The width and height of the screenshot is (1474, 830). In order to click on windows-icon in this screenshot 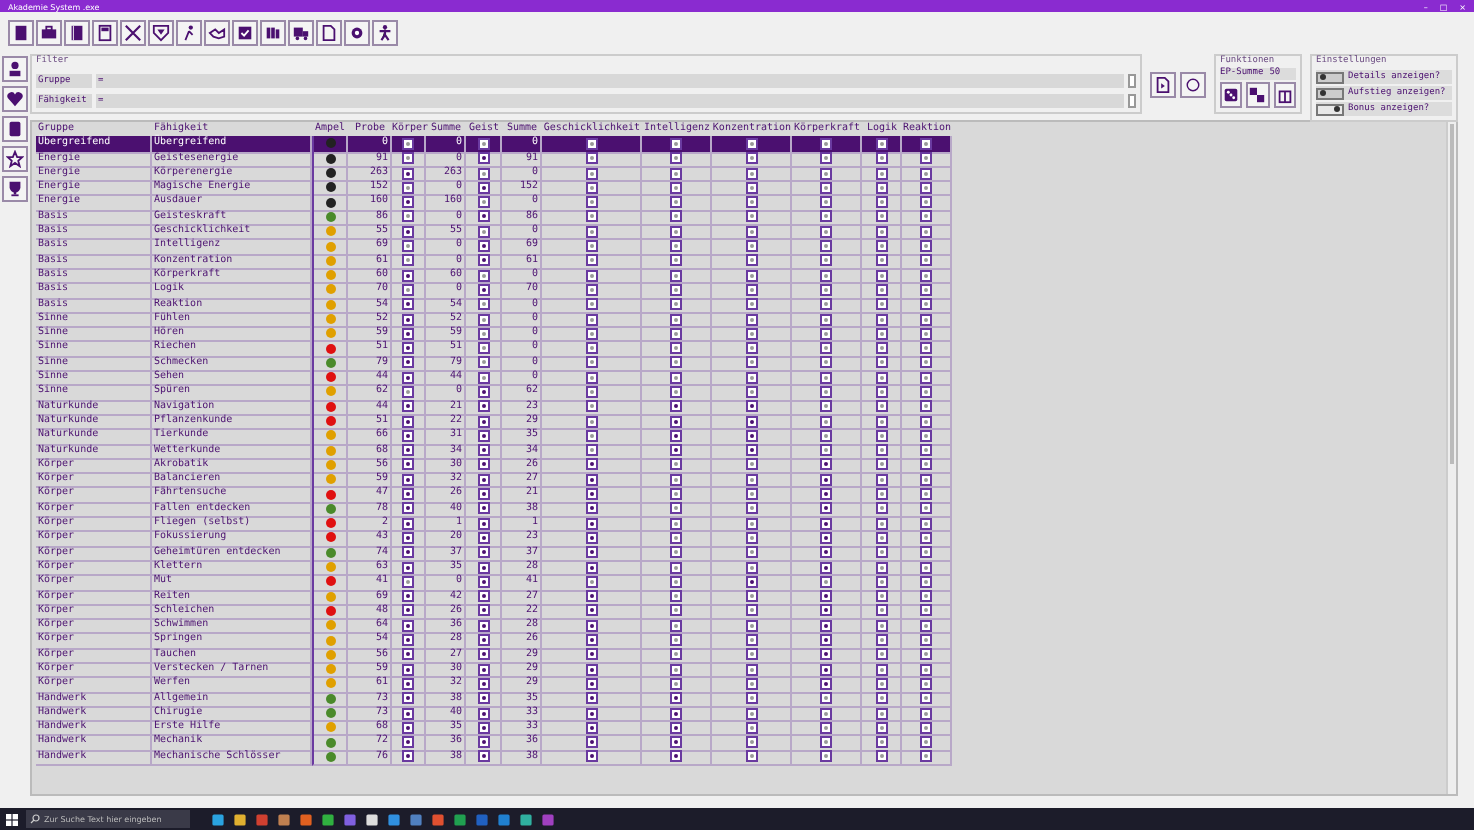, I will do `click(12, 819)`.